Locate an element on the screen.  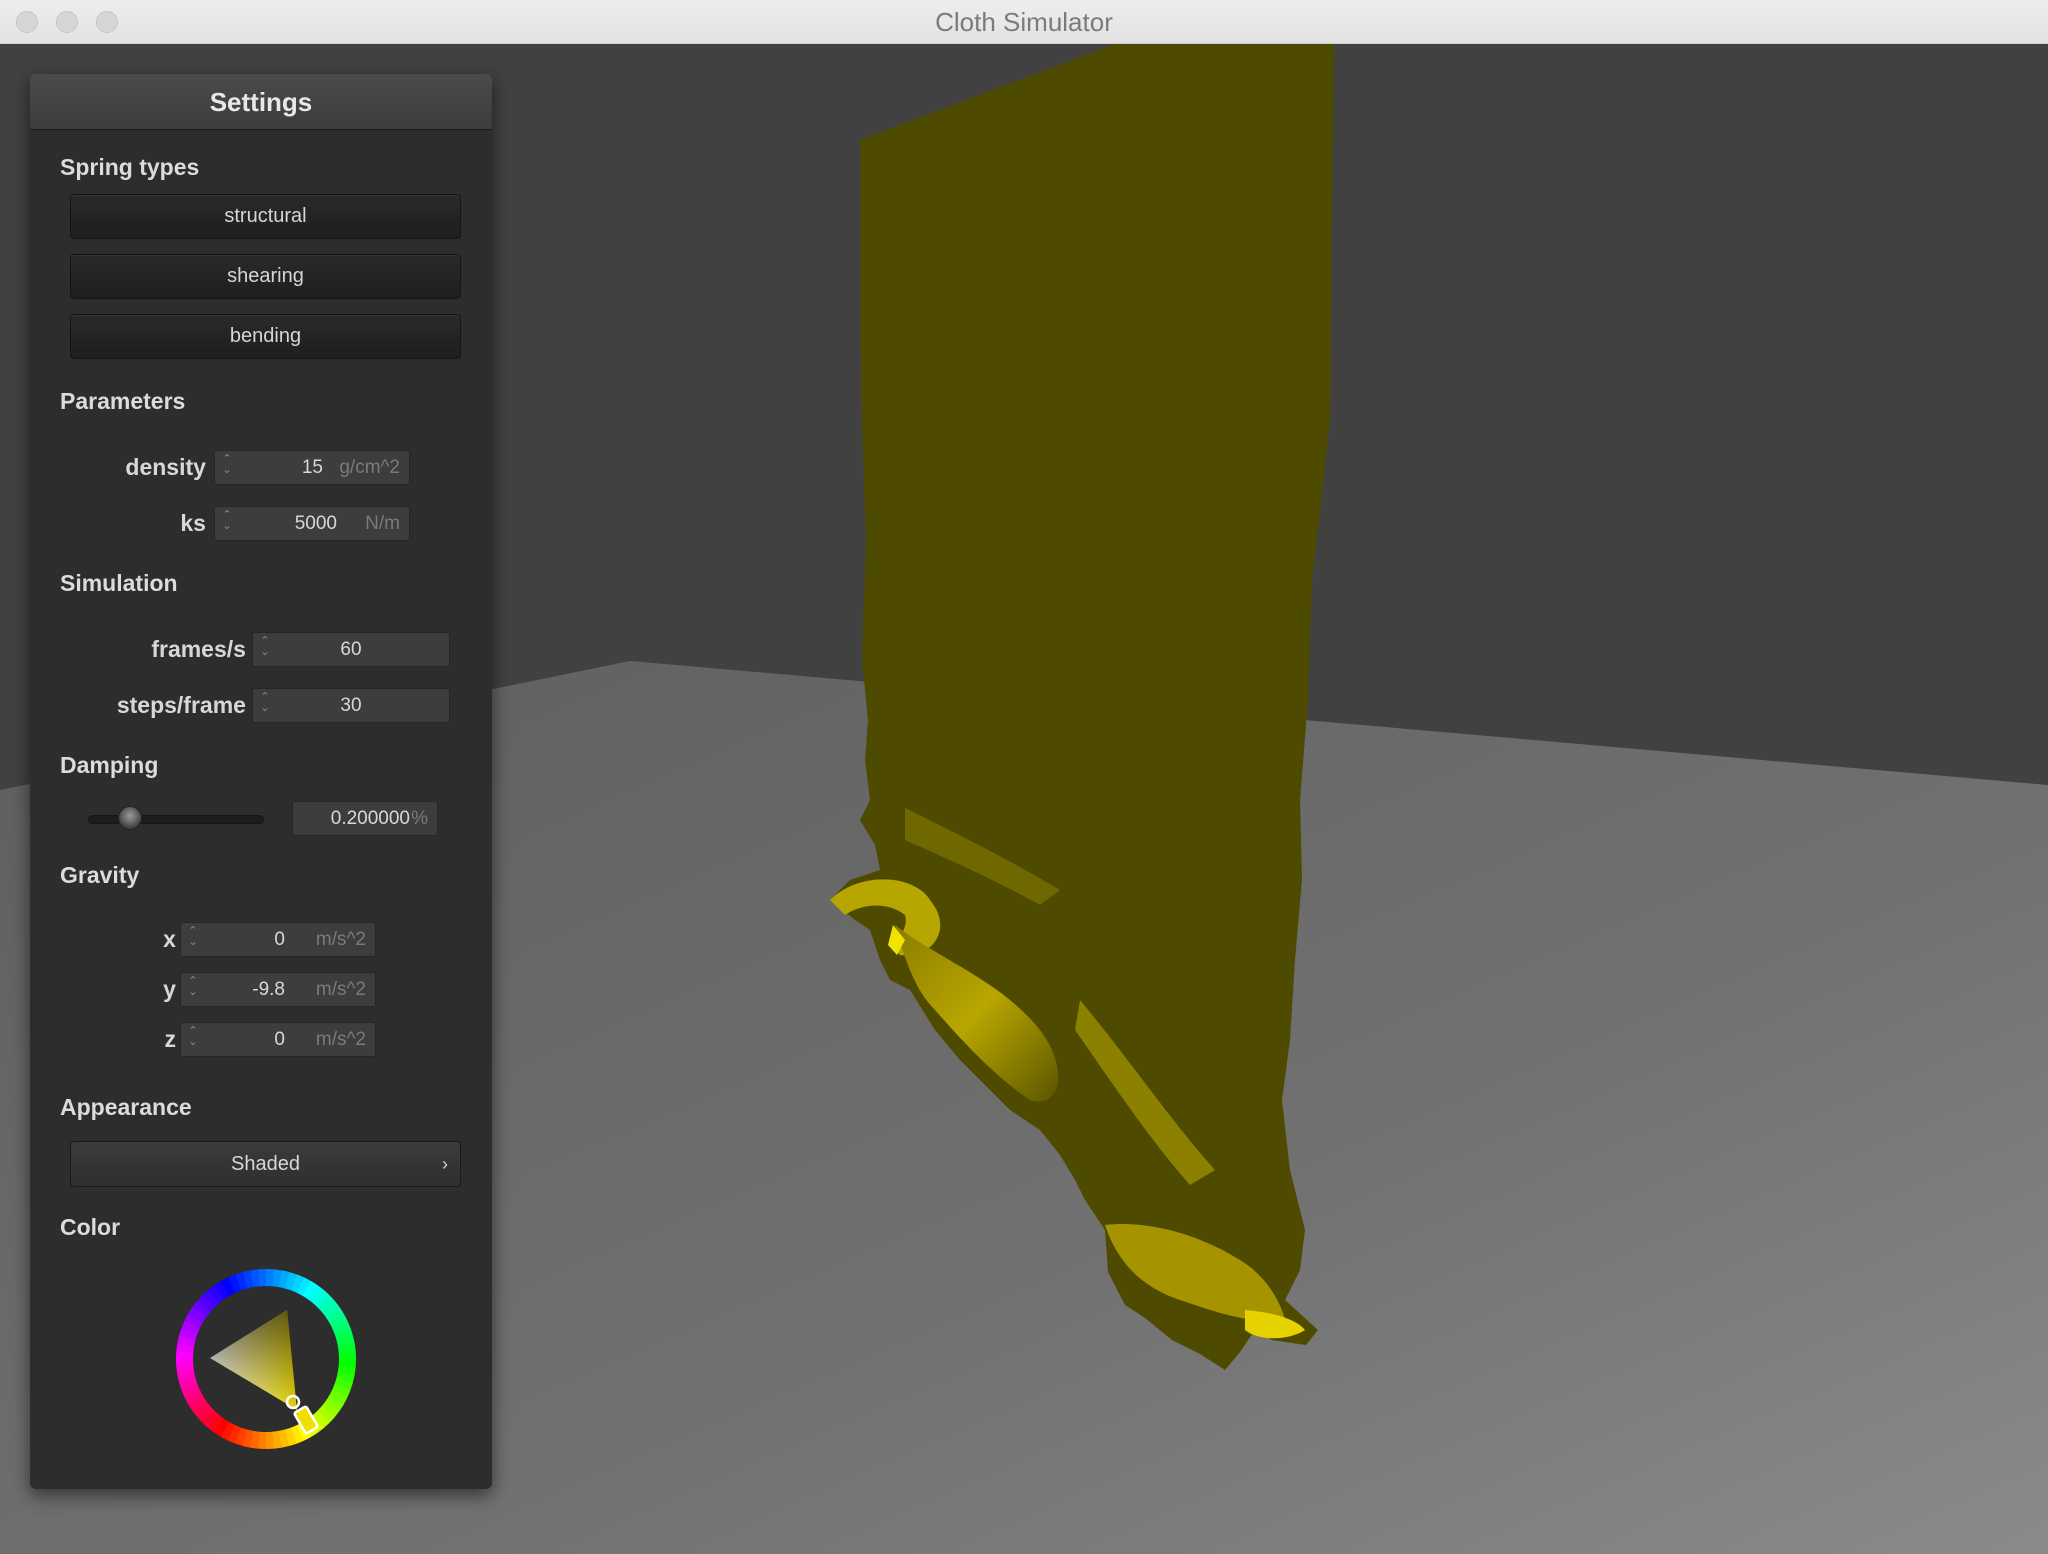
gravity-x-unit: m/s^2 is located at coordinates (340, 939).